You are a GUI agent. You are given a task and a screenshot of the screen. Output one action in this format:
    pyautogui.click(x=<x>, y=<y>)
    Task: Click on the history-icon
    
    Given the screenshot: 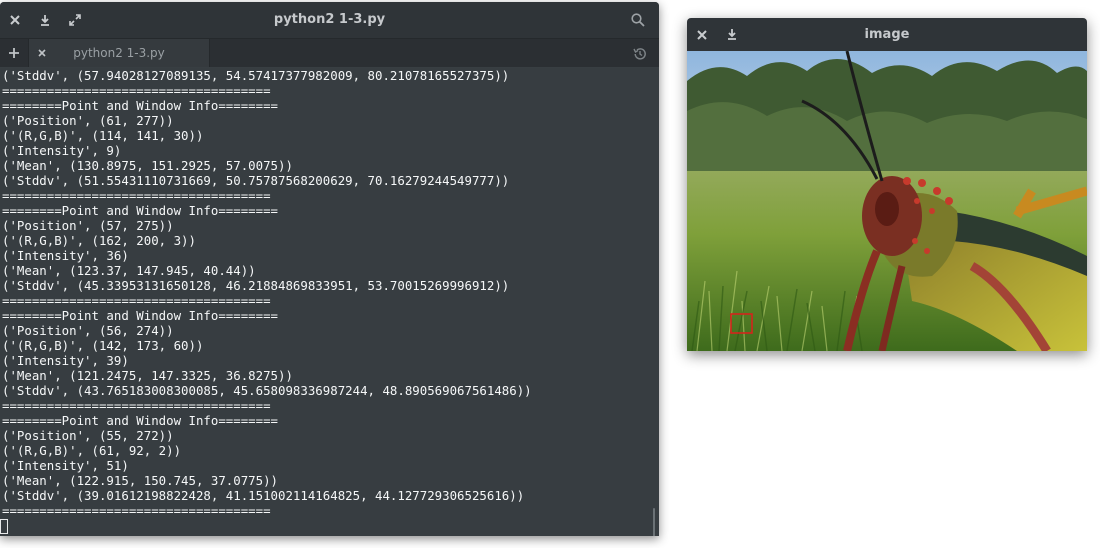 What is the action you would take?
    pyautogui.click(x=640, y=53)
    